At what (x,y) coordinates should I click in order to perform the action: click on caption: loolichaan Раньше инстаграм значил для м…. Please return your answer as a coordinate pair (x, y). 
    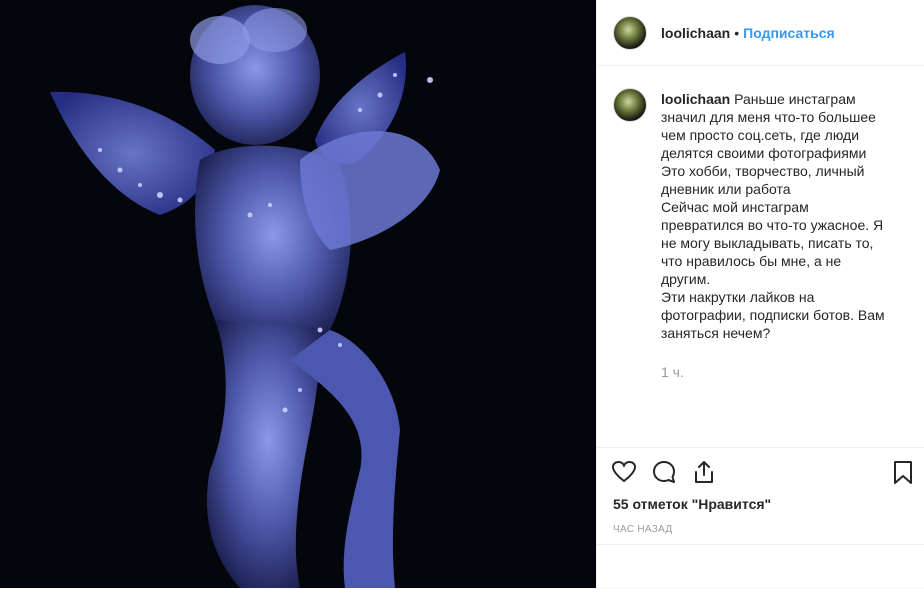
    Looking at the image, I should click on (776, 216).